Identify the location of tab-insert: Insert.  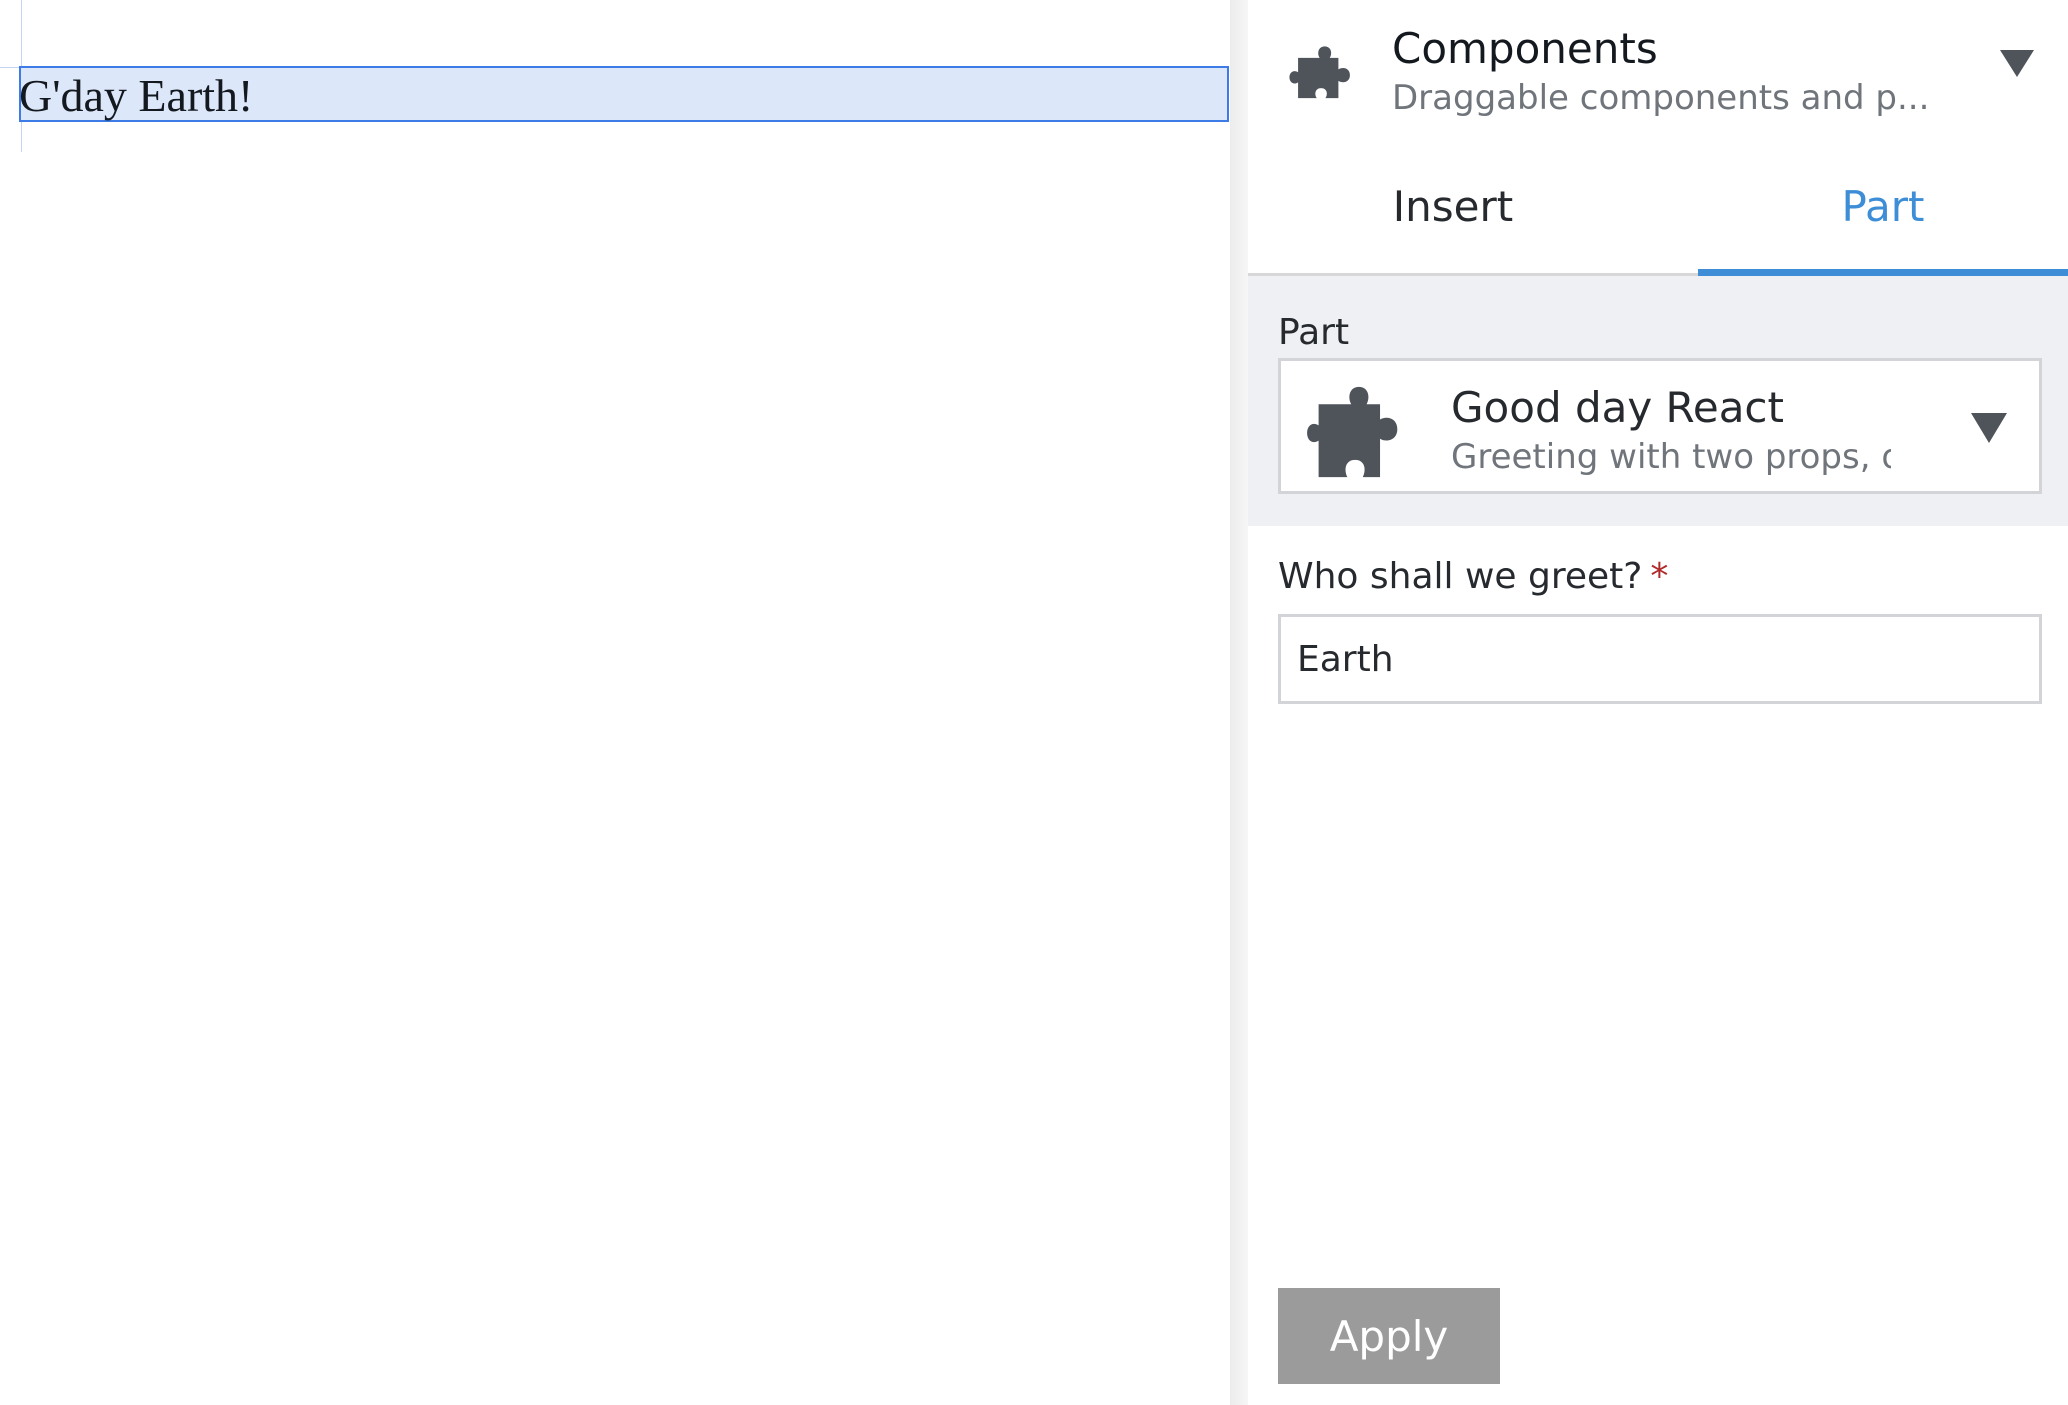
(1453, 212).